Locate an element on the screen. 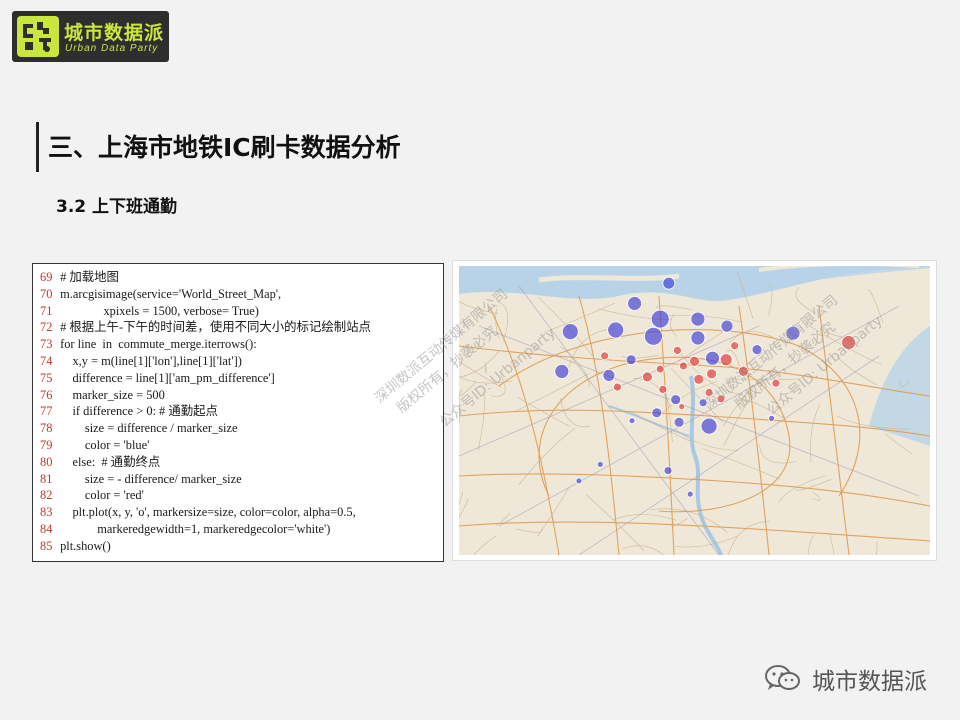 The height and width of the screenshot is (720, 960). code-line: 85 plt.show() is located at coordinates (241, 546).